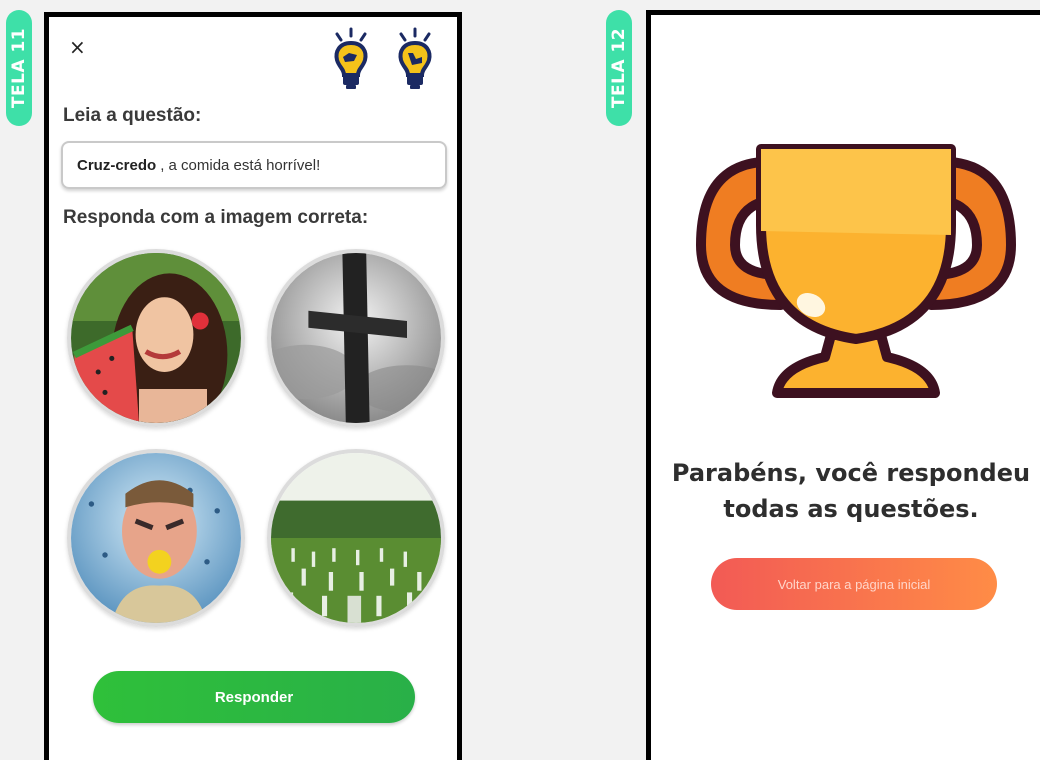  What do you see at coordinates (240, 165) in the screenshot?
I see `question-text: , a comida está horrível!` at bounding box center [240, 165].